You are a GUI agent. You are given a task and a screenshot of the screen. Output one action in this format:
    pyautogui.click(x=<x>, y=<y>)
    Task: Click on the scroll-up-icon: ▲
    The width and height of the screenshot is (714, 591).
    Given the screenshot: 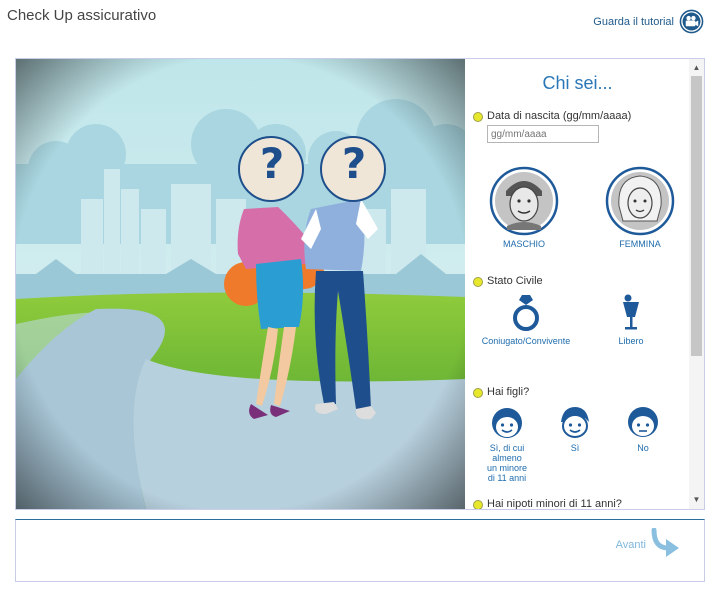 What is the action you would take?
    pyautogui.click(x=696, y=68)
    